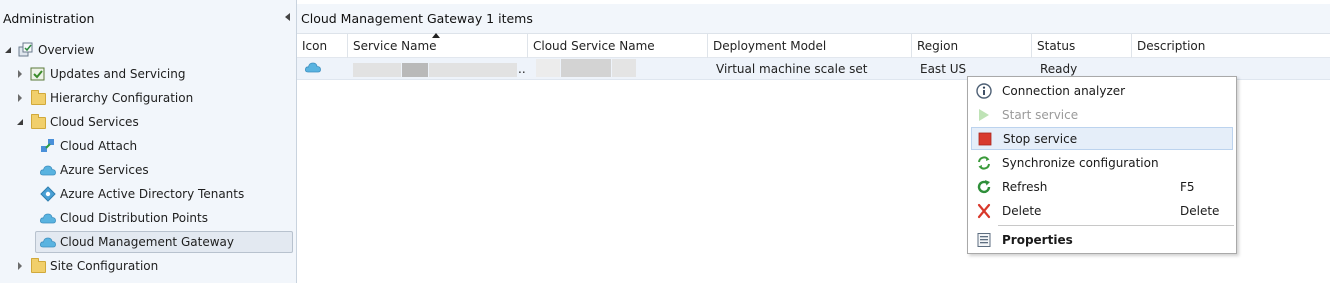 The image size is (1330, 283). I want to click on column-header-region: Region, so click(971, 46).